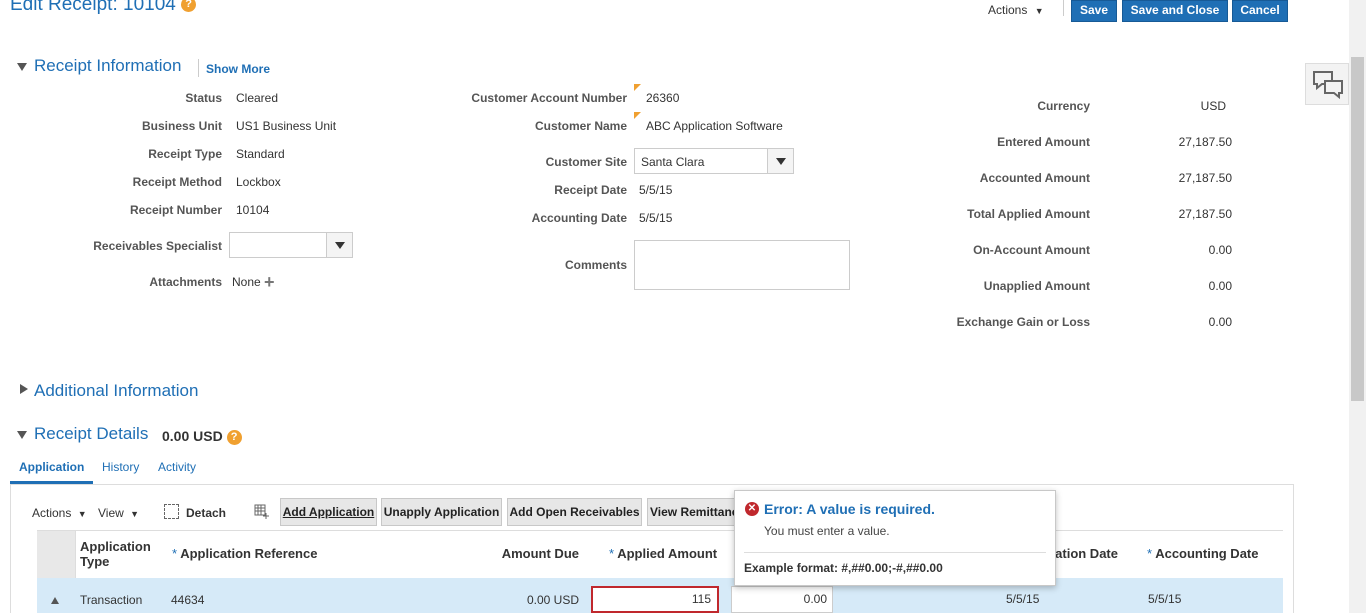 This screenshot has width=1366, height=613. I want to click on column-header-application-reference: * Application Reference, so click(244, 553).